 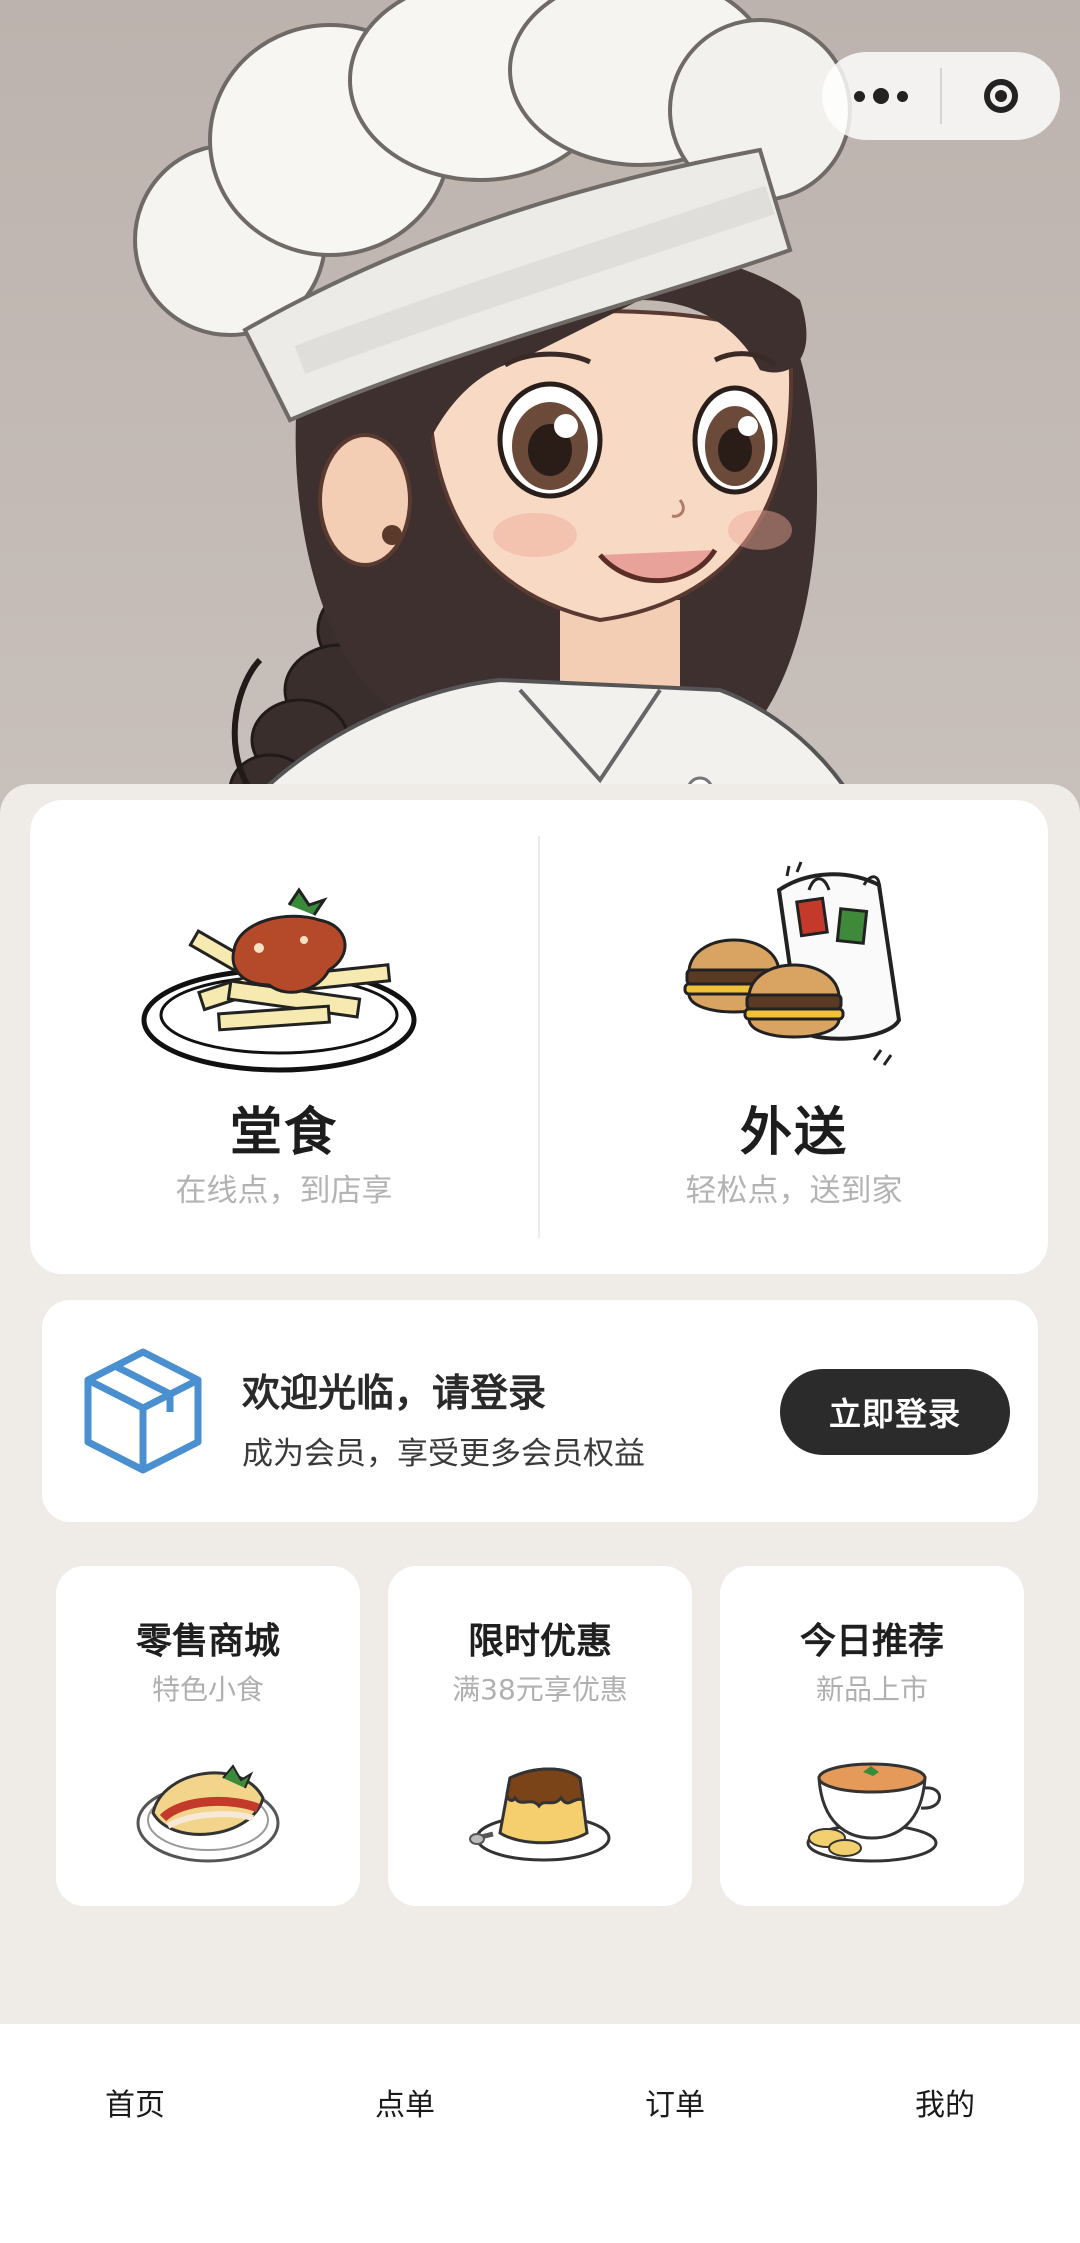 I want to click on target-circle-icon, so click(x=1001, y=96).